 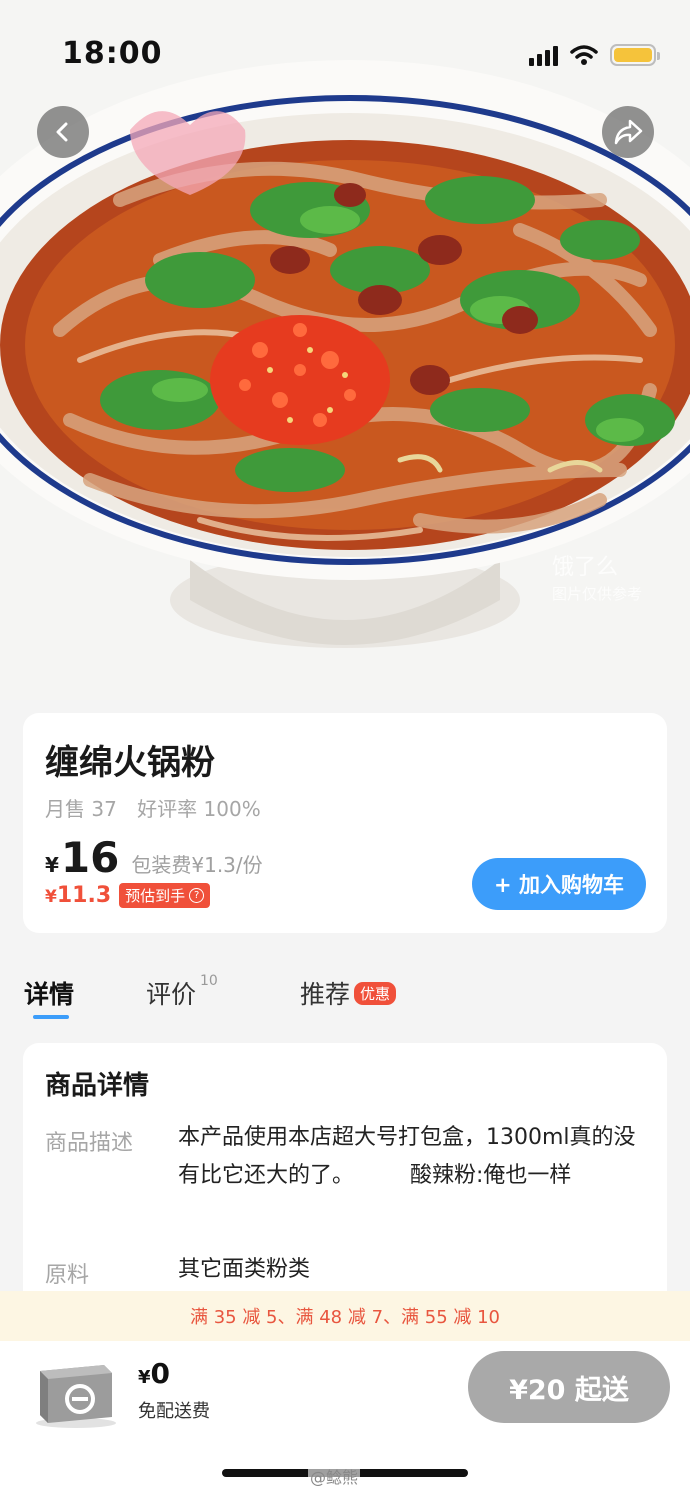 I want to click on estimated-price-row: ¥11.3 预估到手 ?, so click(x=128, y=895).